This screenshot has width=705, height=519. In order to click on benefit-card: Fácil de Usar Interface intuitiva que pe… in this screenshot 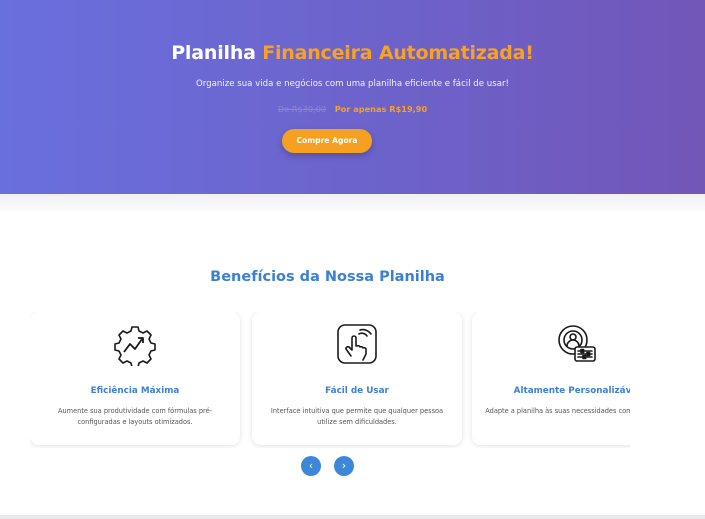, I will do `click(357, 378)`.